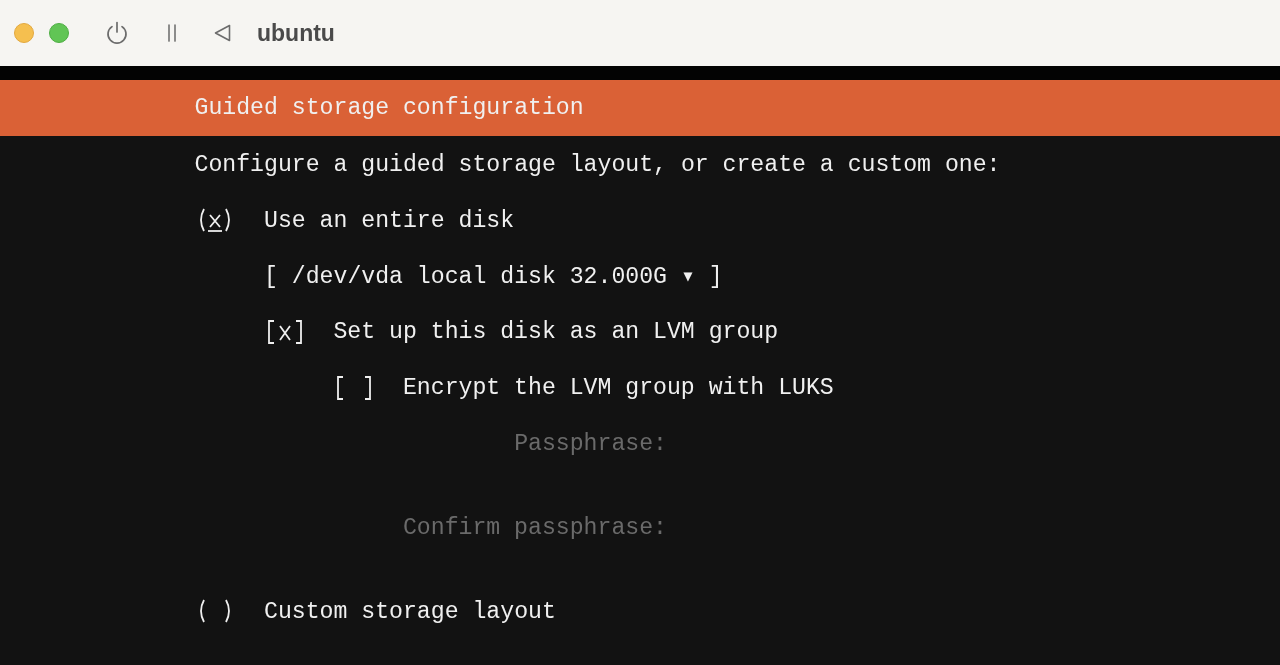 The width and height of the screenshot is (1280, 665). What do you see at coordinates (59, 33) in the screenshot?
I see `maximize-icon` at bounding box center [59, 33].